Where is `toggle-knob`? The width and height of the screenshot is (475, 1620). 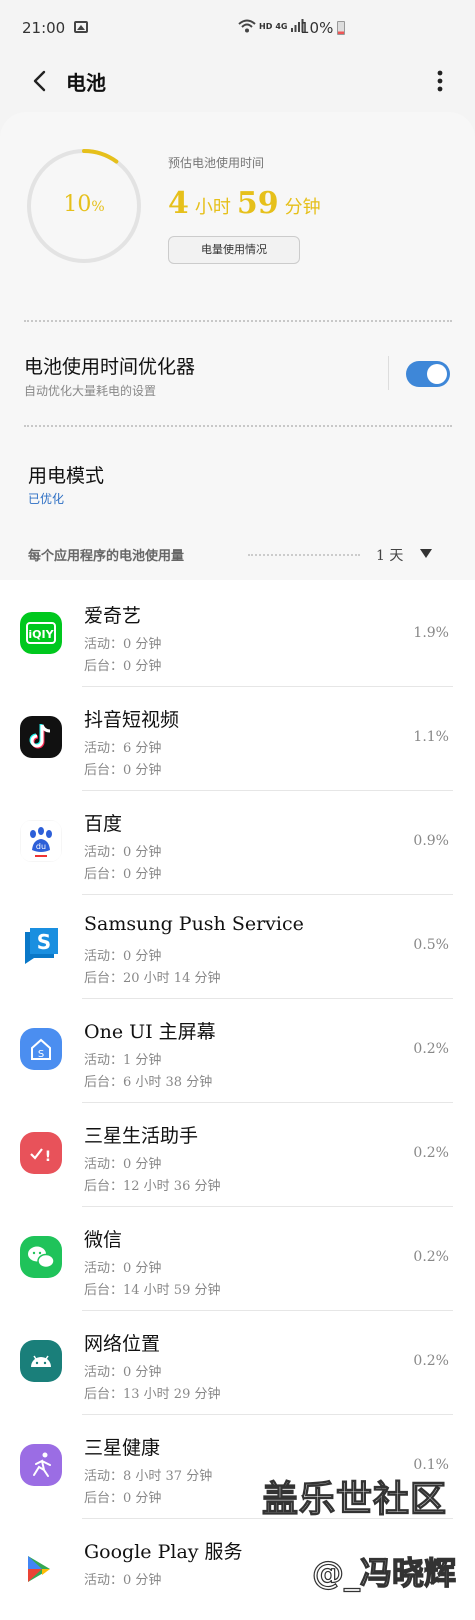
toggle-knob is located at coordinates (437, 374).